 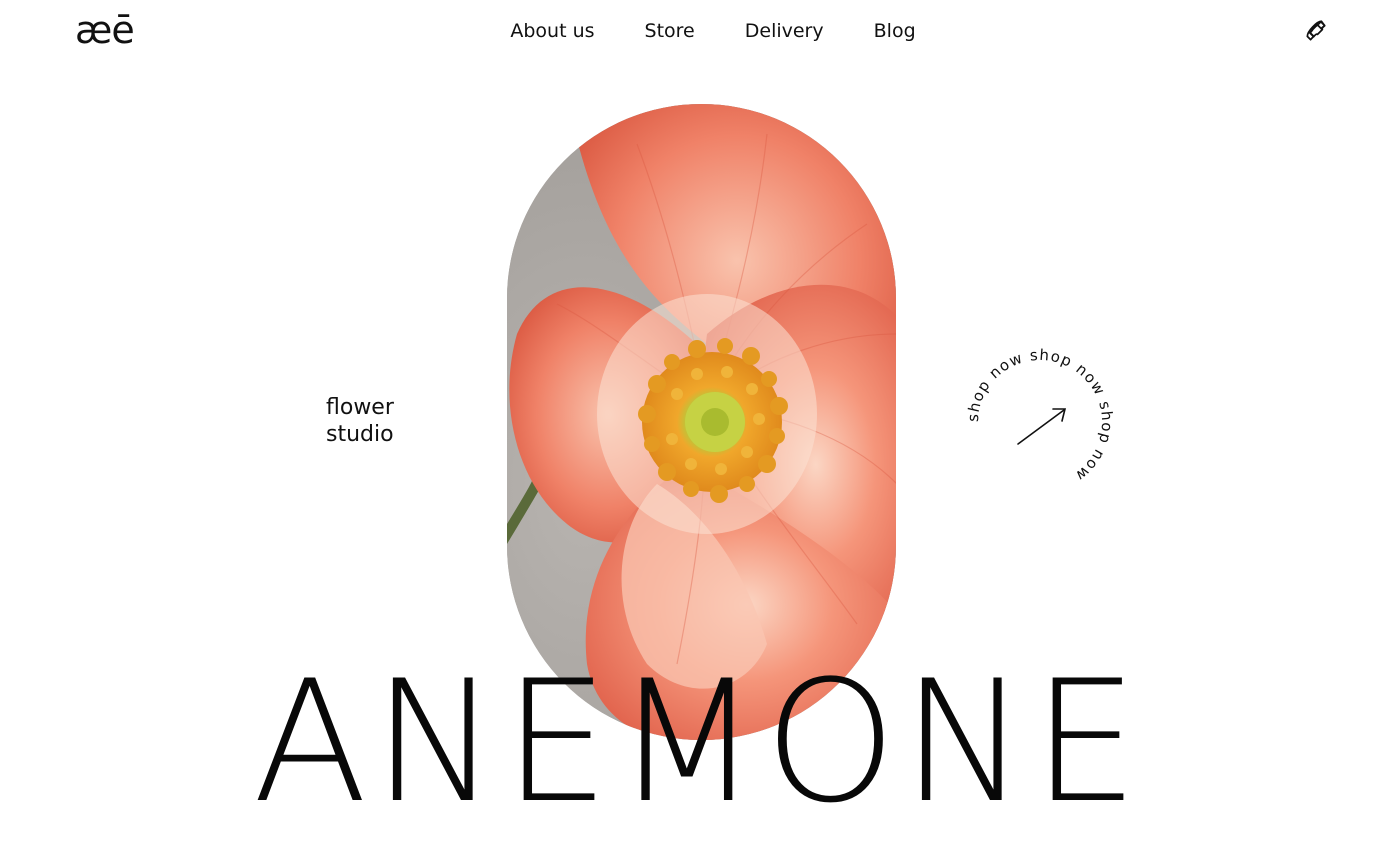 I want to click on tagline-line-2: studio, so click(x=360, y=434).